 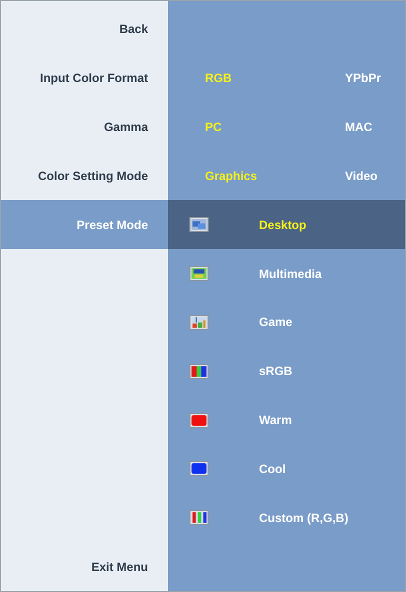 What do you see at coordinates (375, 127) in the screenshot?
I see `option: MAC` at bounding box center [375, 127].